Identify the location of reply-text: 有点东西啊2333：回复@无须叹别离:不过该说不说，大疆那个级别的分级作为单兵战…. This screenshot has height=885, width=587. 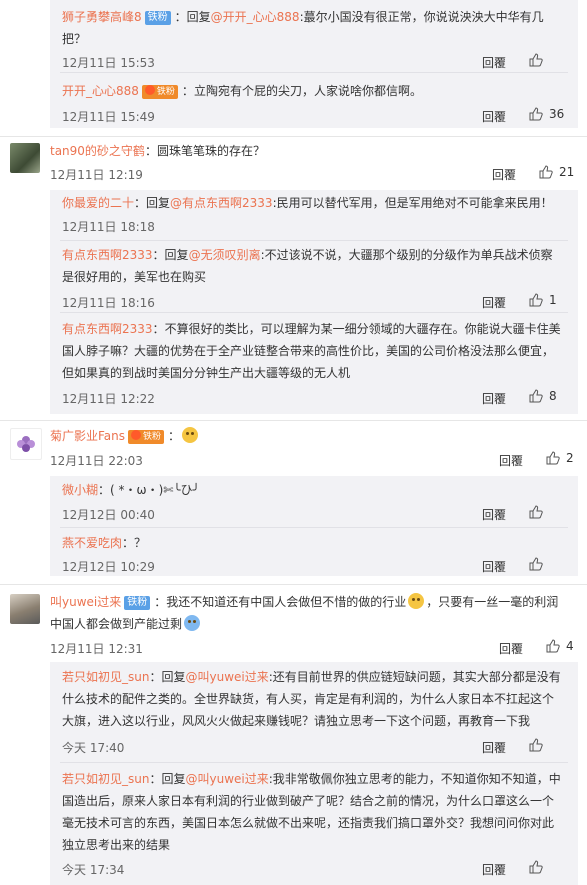
(307, 266).